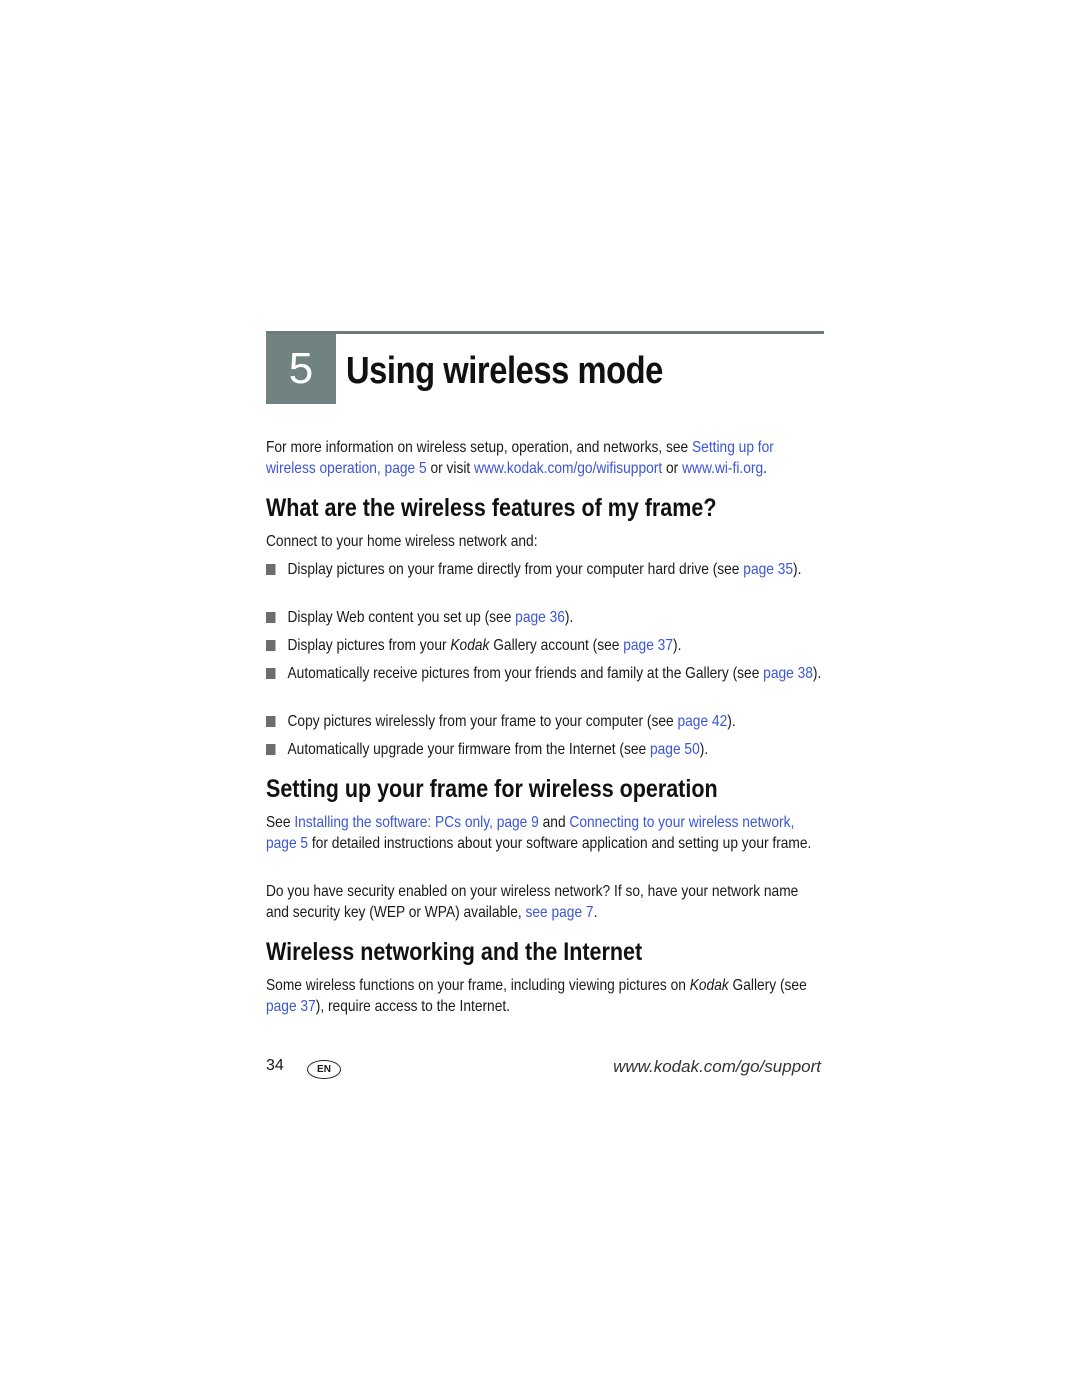 The image size is (1080, 1397). I want to click on bullet-text-part: Display pictures from your, so click(369, 645).